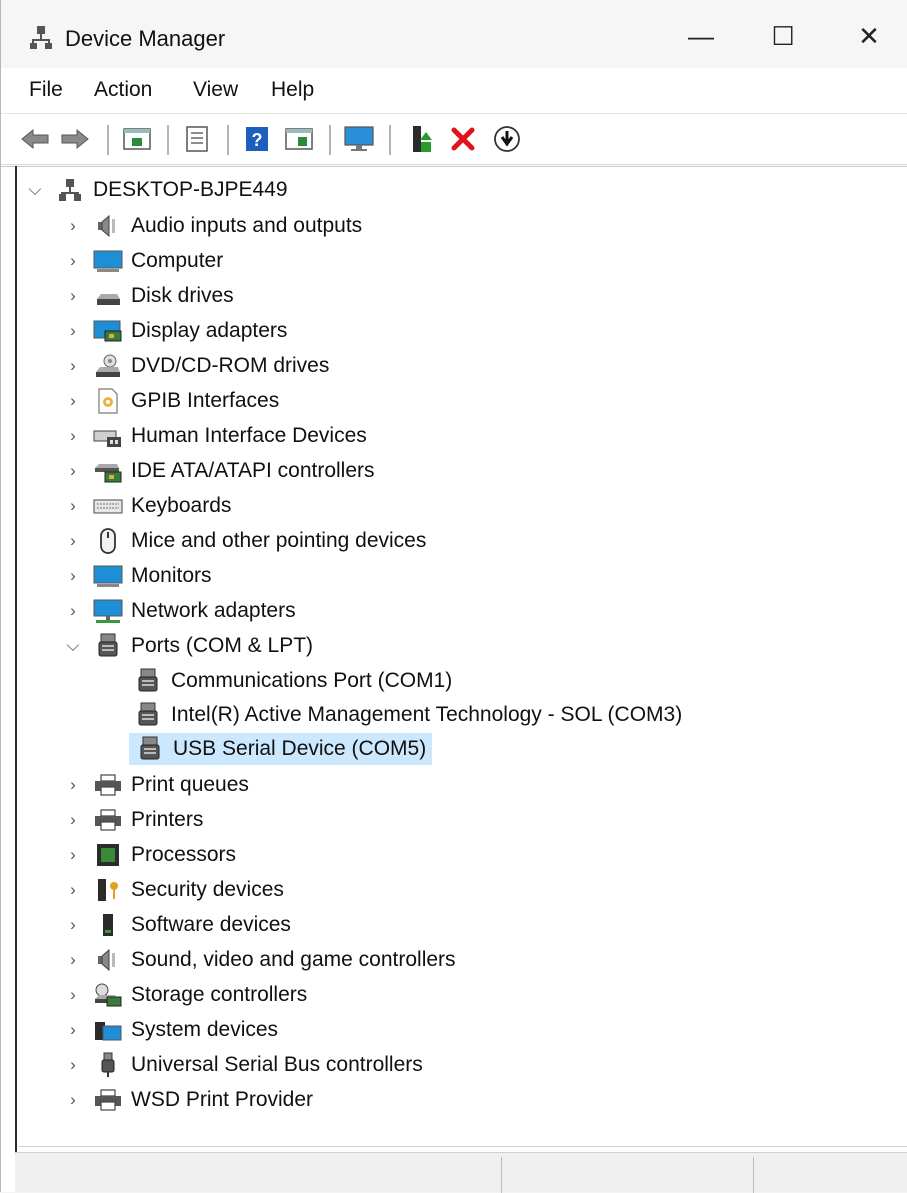  What do you see at coordinates (149, 855) in the screenshot?
I see `tree-item-processors: › Processors` at bounding box center [149, 855].